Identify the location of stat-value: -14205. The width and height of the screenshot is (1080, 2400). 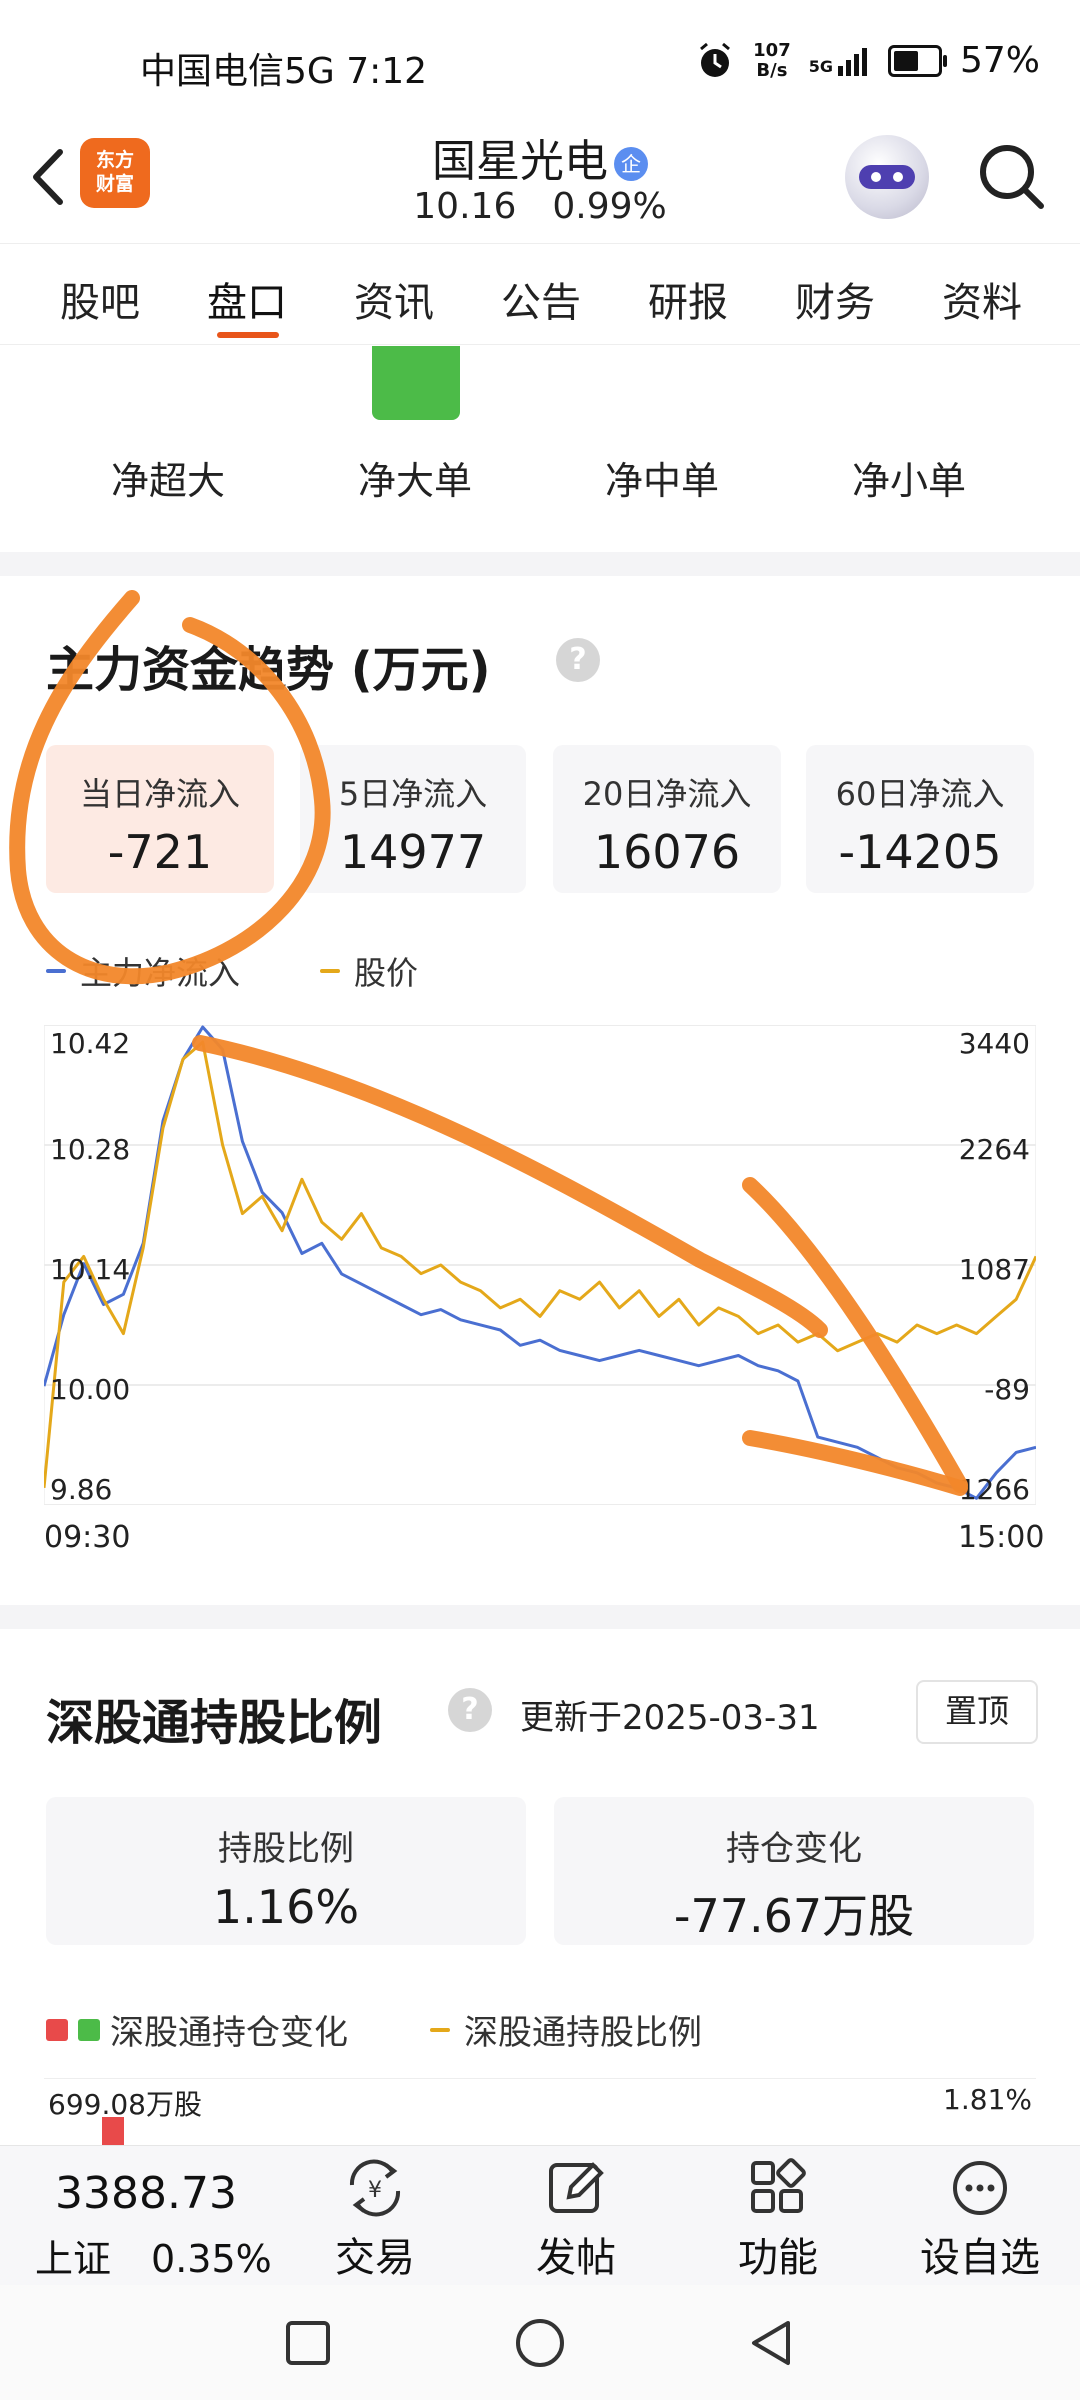
(920, 852).